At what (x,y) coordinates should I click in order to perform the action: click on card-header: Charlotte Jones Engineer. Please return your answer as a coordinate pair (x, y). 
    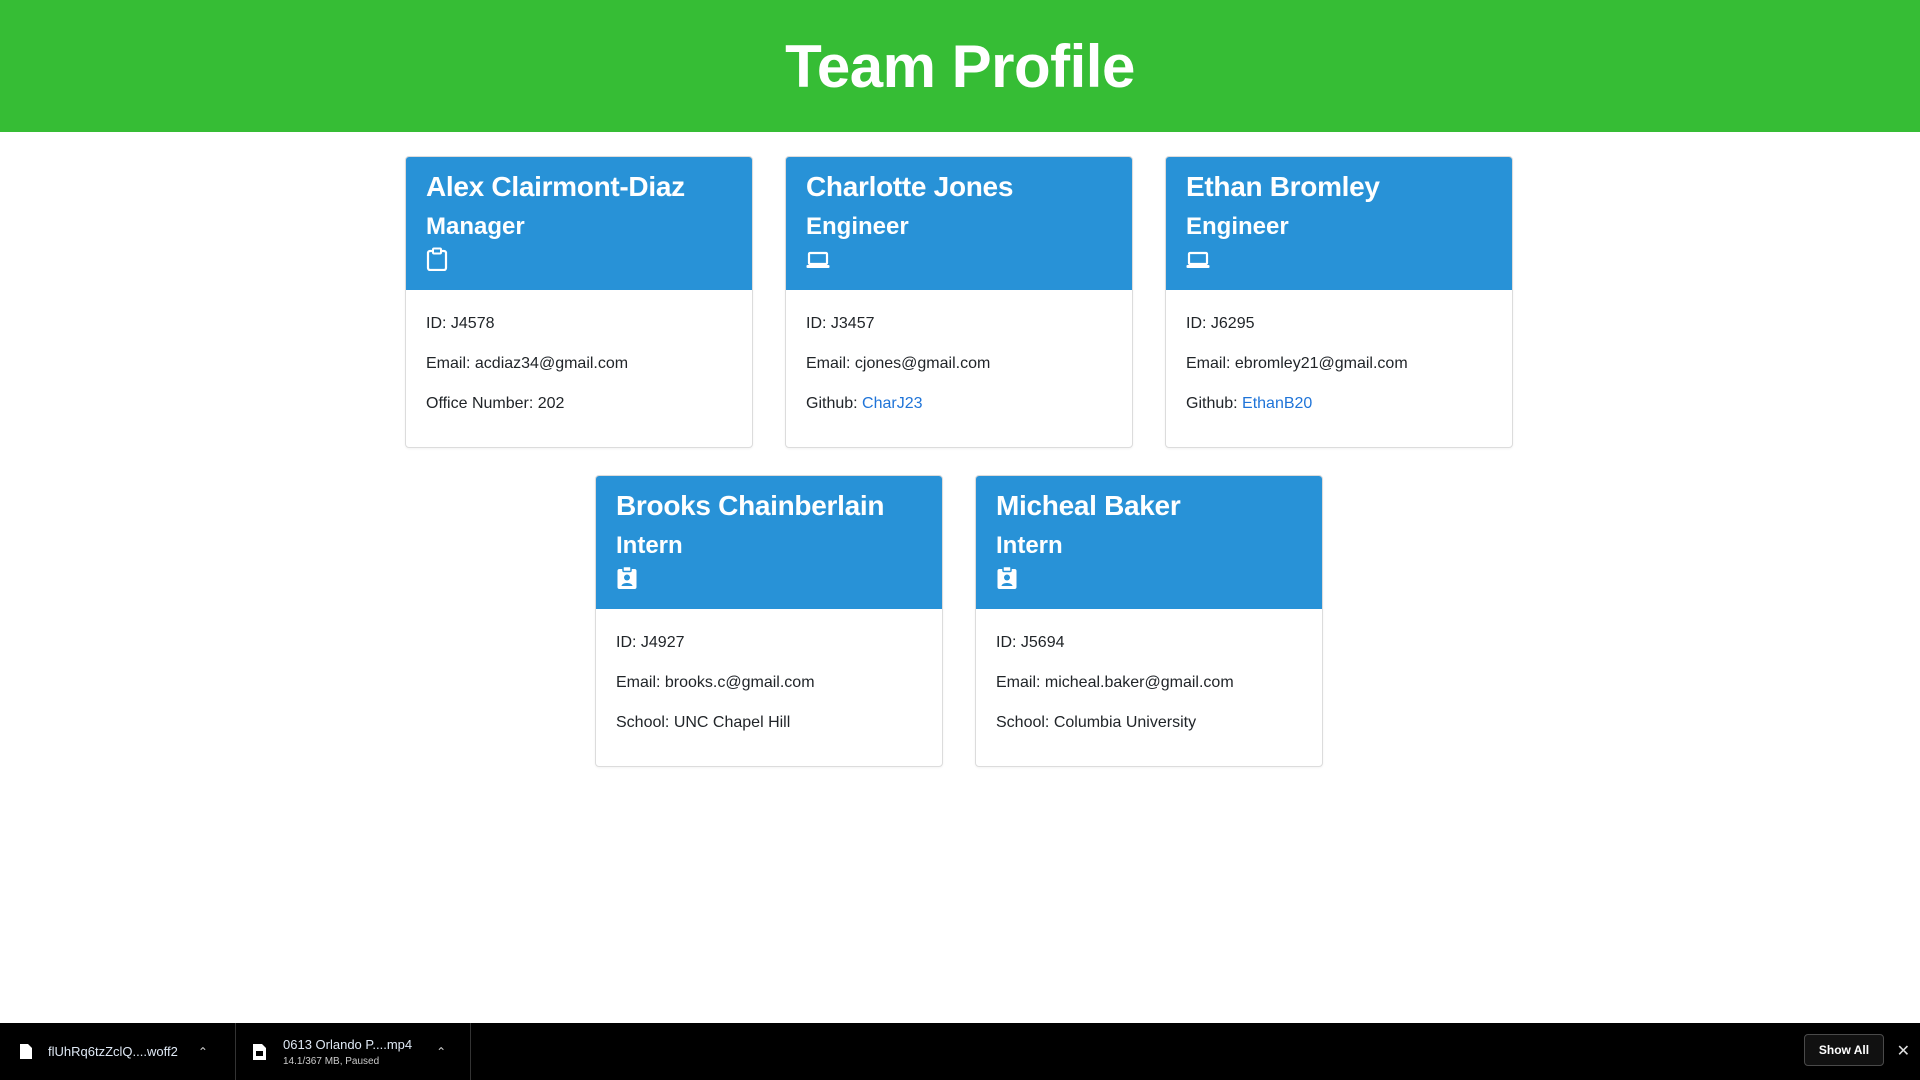
    Looking at the image, I should click on (959, 223).